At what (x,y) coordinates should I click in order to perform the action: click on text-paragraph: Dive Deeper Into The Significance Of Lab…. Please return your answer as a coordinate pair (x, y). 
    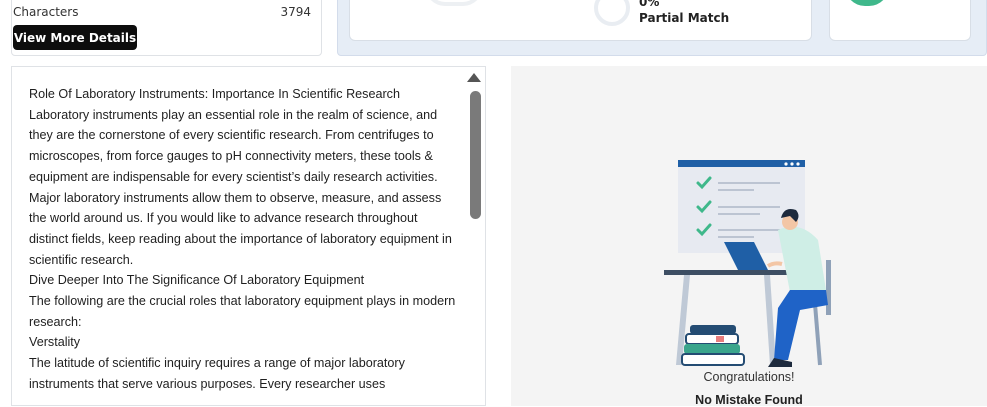
    Looking at the image, I should click on (197, 280).